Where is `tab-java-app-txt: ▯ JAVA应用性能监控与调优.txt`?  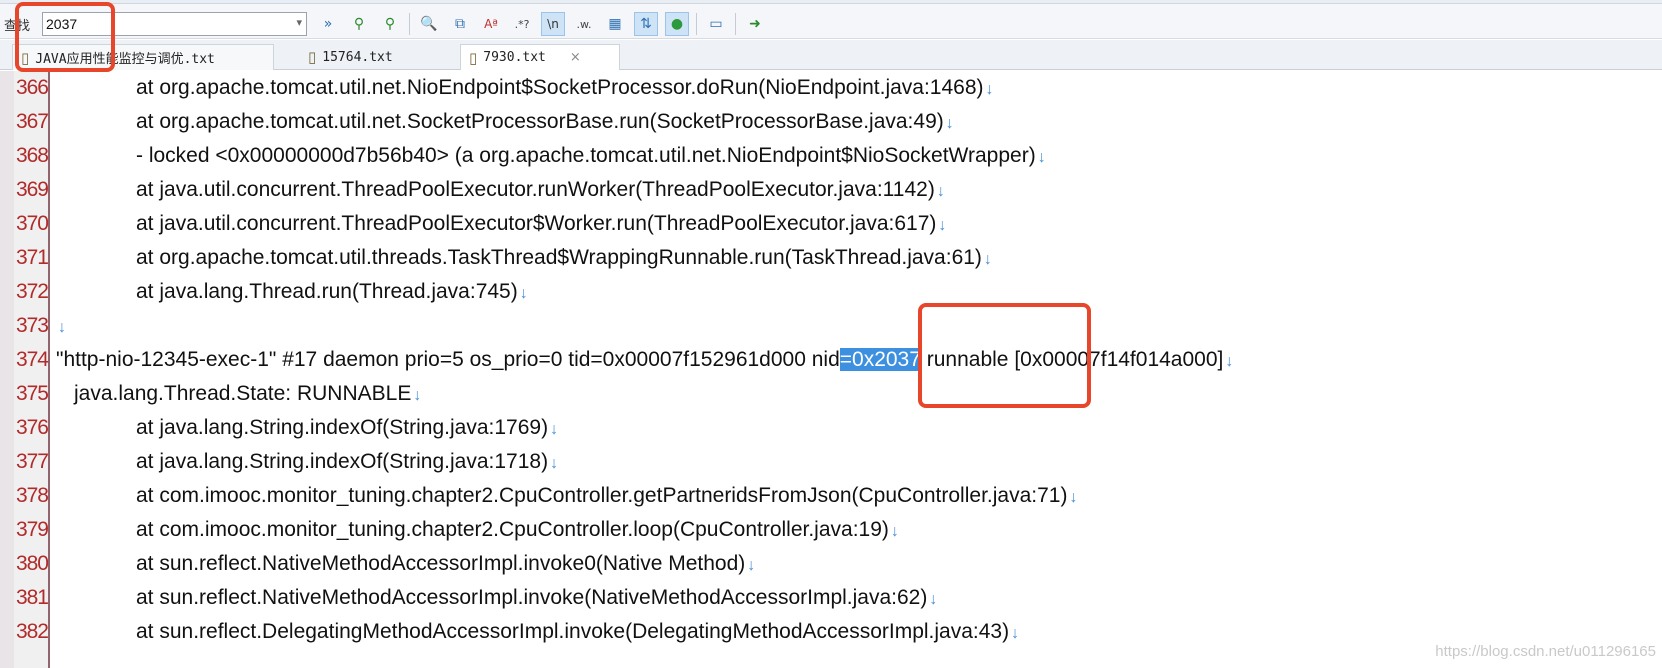
tab-java-app-txt: ▯ JAVA应用性能监控与调优.txt is located at coordinates (143, 57).